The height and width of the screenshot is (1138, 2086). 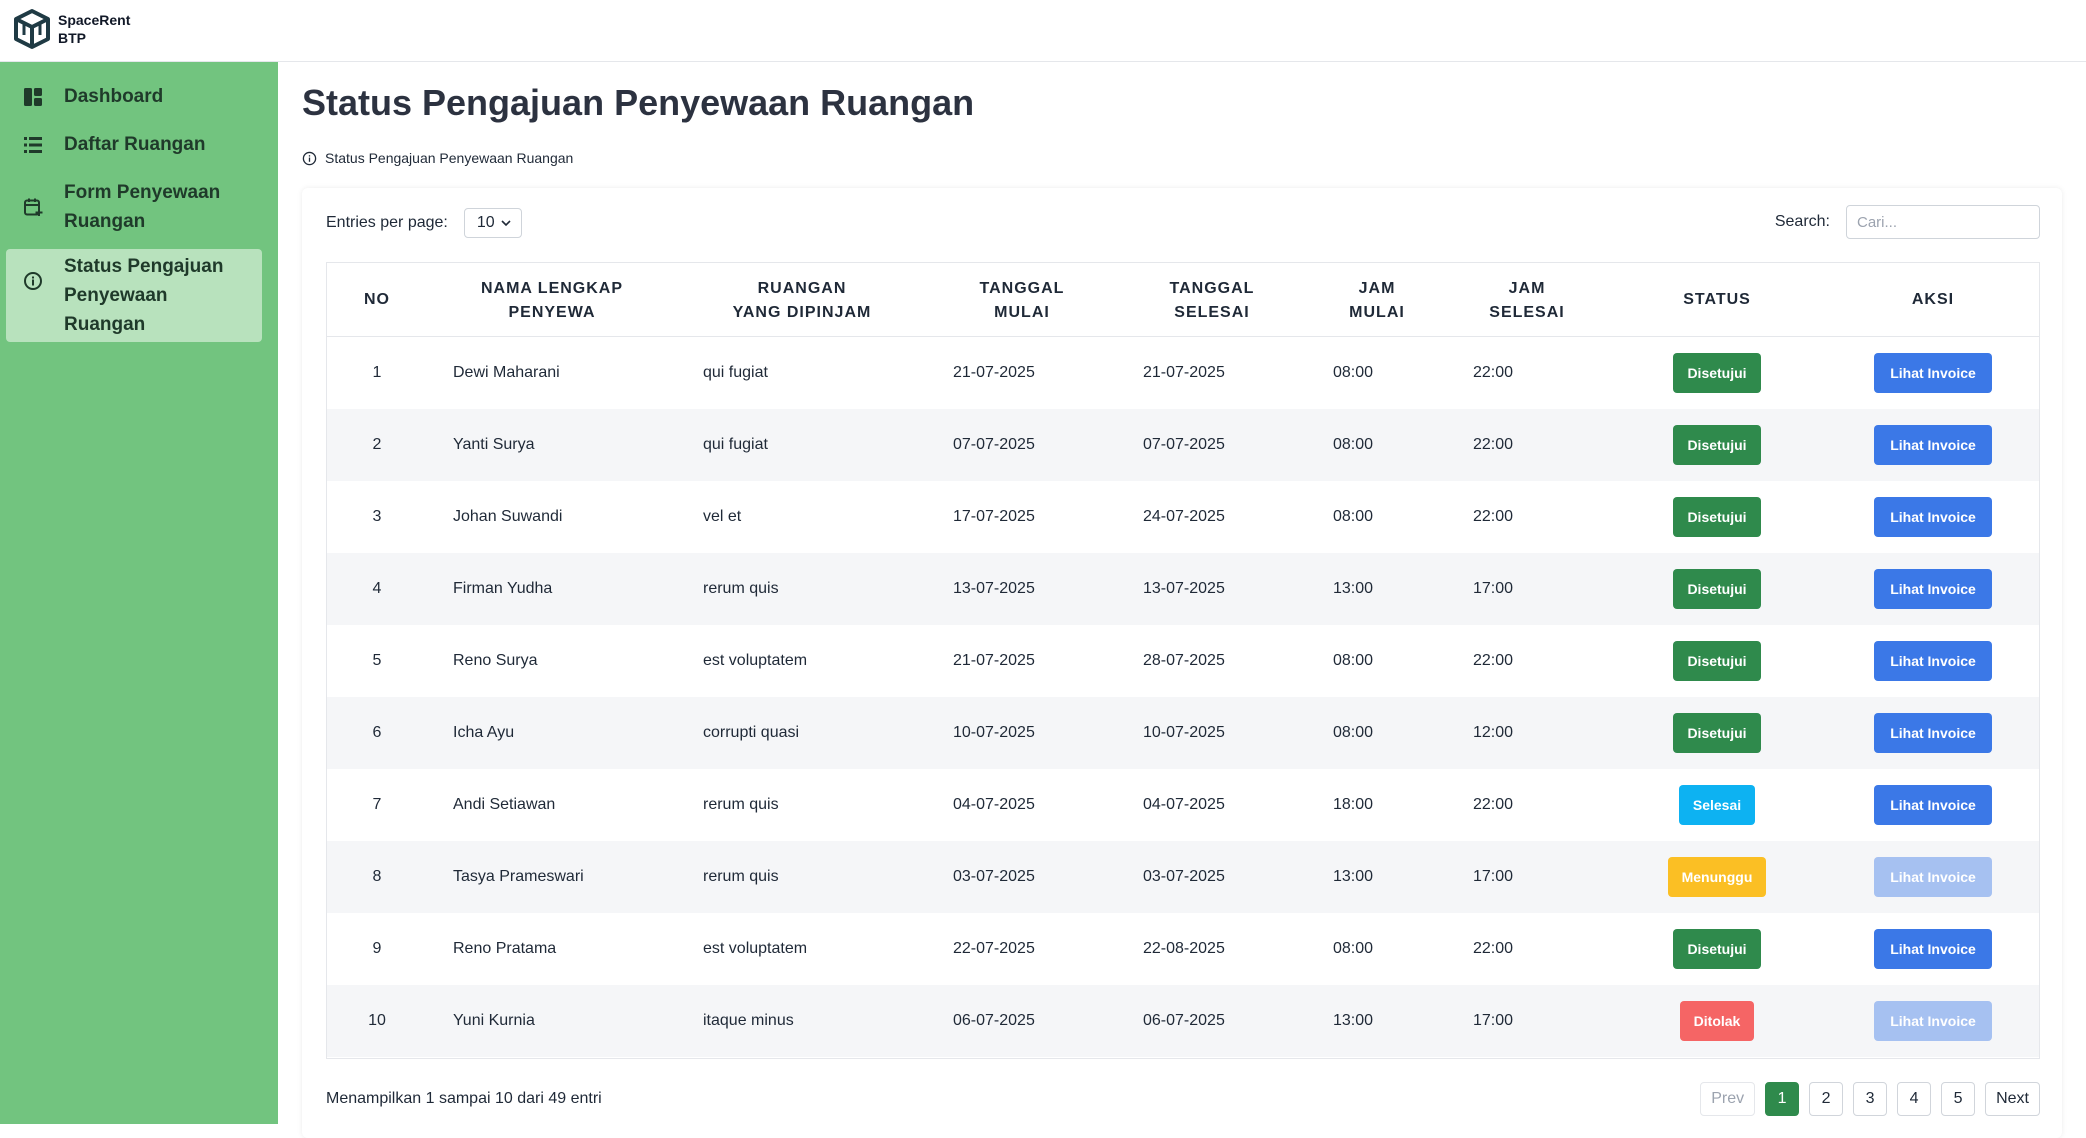 I want to click on cell-ruangan: corrupti quasi, so click(x=751, y=732).